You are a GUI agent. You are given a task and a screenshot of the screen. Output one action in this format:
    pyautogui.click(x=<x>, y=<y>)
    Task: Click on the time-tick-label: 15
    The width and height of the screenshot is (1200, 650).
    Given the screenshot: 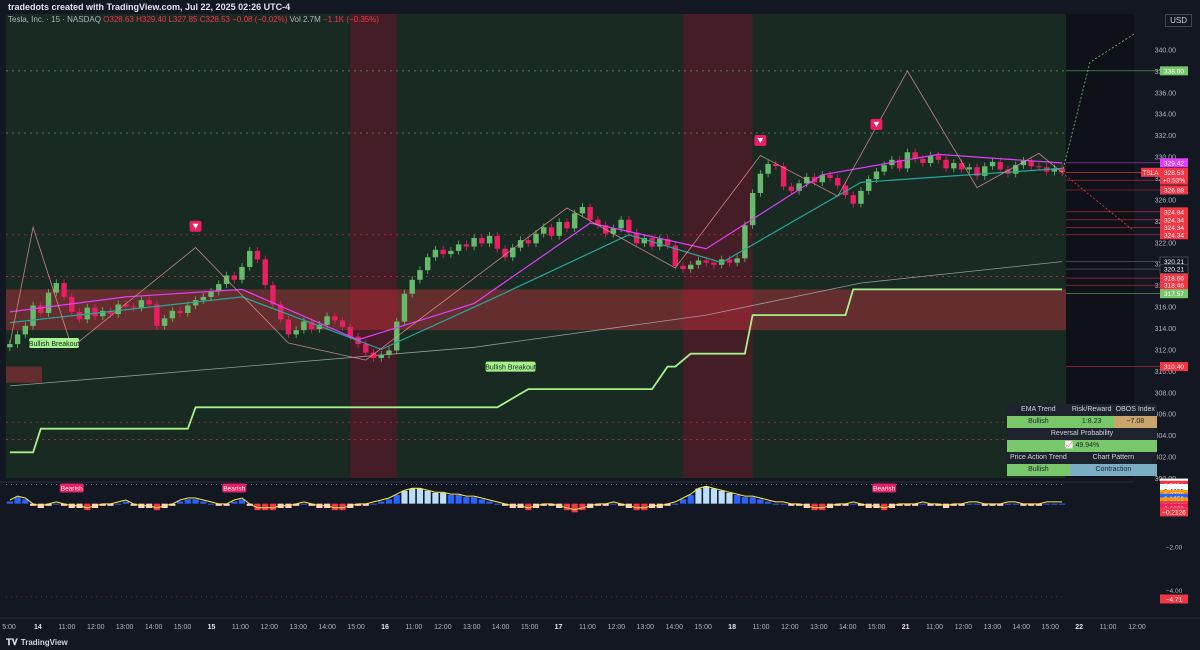 What is the action you would take?
    pyautogui.click(x=212, y=627)
    